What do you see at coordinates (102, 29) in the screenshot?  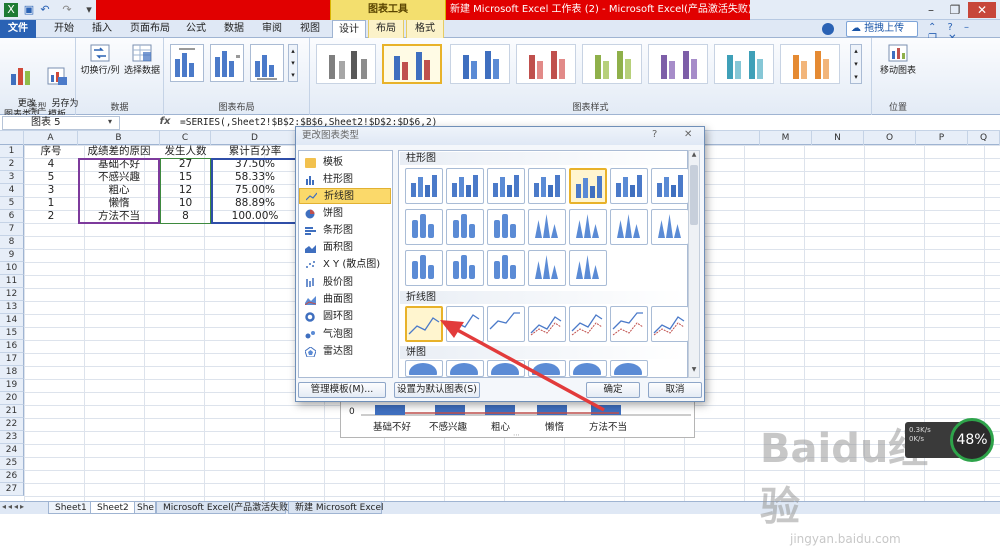 I see `tab-insert: 插入` at bounding box center [102, 29].